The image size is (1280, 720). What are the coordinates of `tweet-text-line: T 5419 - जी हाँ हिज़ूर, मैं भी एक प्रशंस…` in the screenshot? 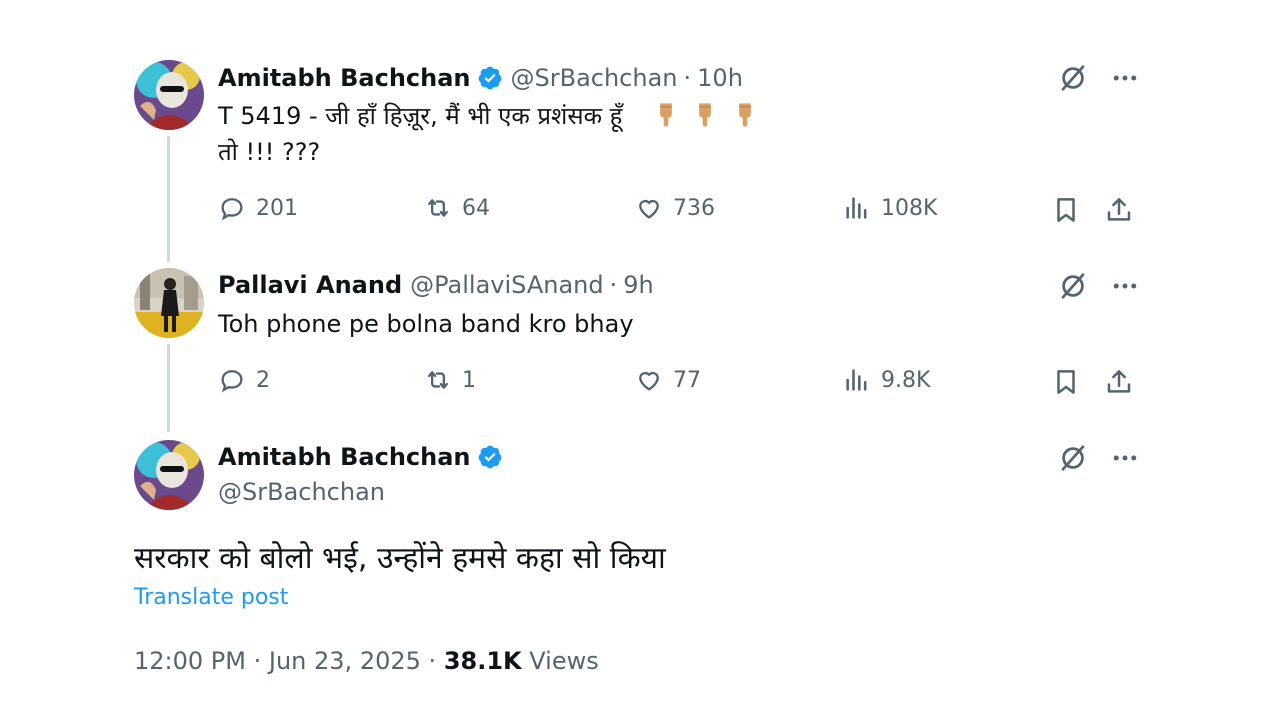 It's located at (420, 116).